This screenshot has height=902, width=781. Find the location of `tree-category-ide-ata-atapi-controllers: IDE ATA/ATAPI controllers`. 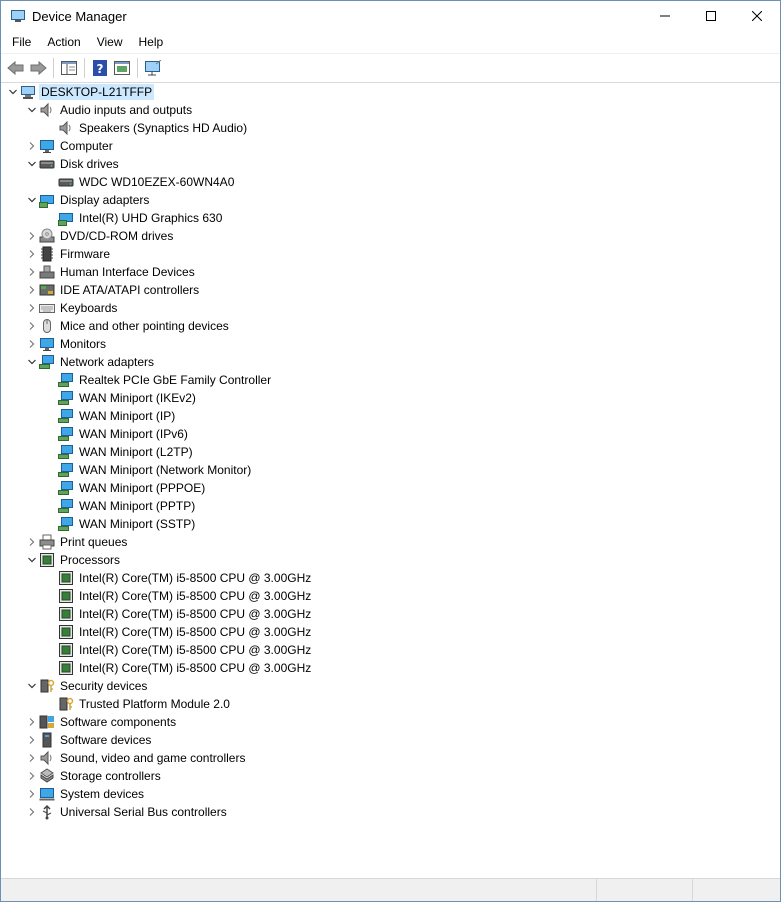

tree-category-ide-ata-atapi-controllers: IDE ATA/ATAPI controllers is located at coordinates (390, 290).